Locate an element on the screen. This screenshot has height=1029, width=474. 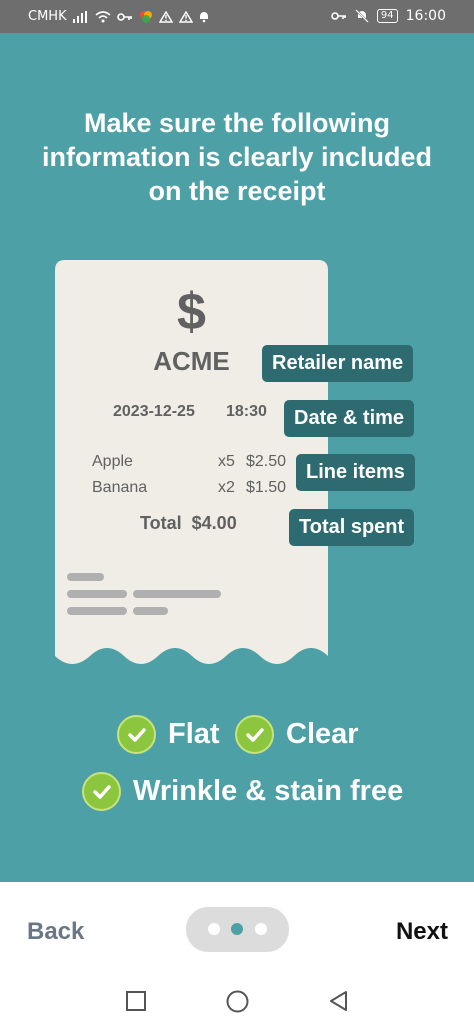
recent-apps-icon is located at coordinates (136, 1001).